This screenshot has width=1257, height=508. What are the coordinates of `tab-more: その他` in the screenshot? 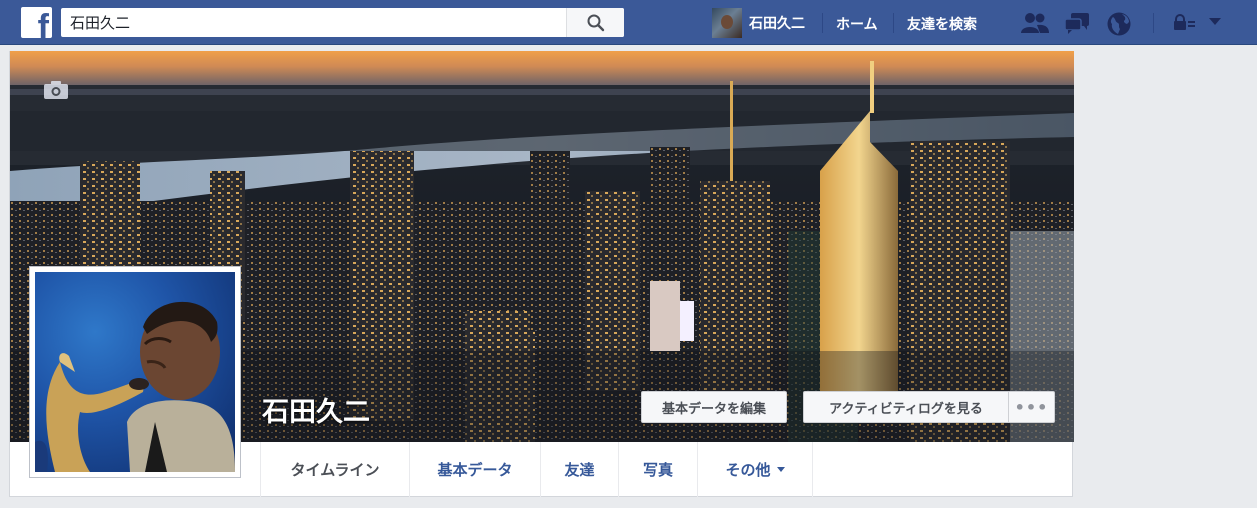 It's located at (755, 469).